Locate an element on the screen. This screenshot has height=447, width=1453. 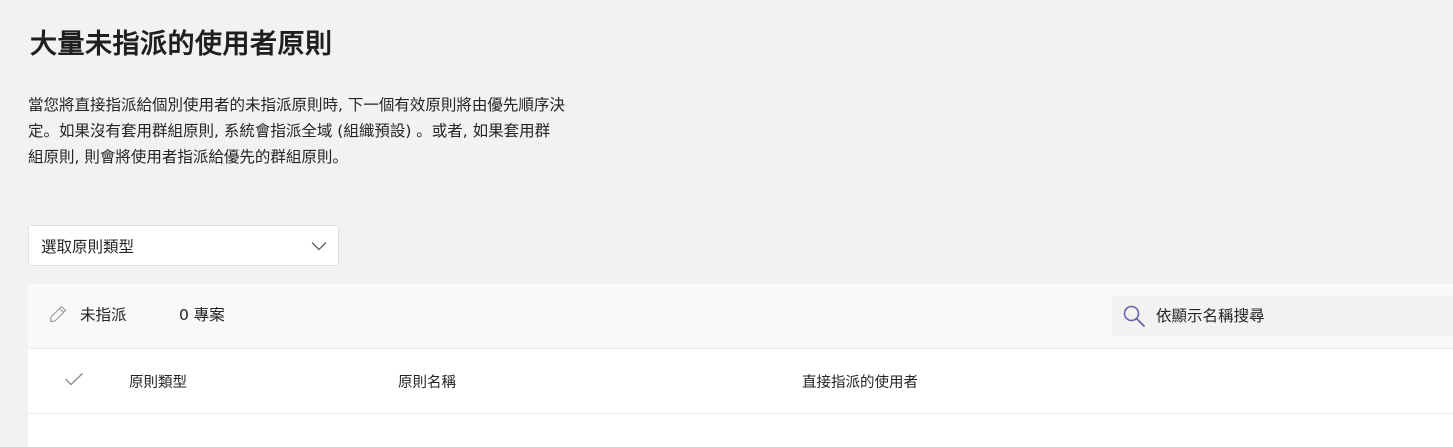
command-bar: 未指派 0 專案 is located at coordinates (740, 316).